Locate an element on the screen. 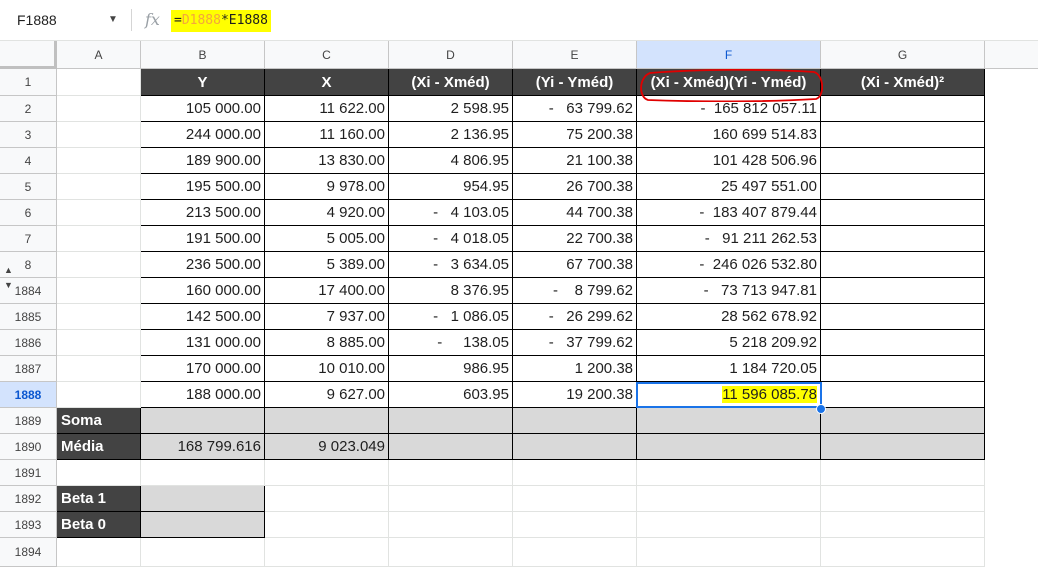 The height and width of the screenshot is (567, 1038). select-all-corner is located at coordinates (28, 55).